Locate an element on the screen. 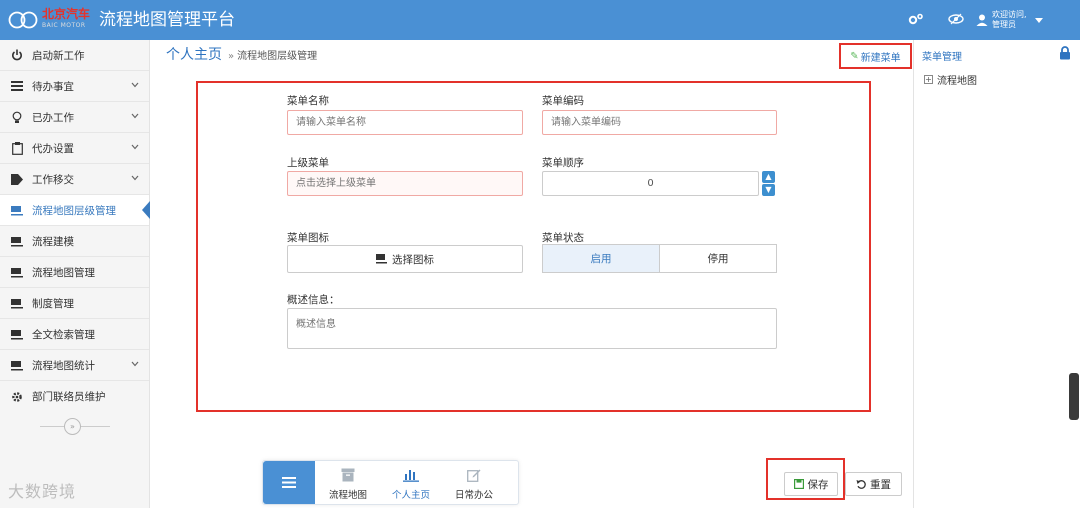 This screenshot has height=508, width=1080. menu-status-toggle: 启用 停用 is located at coordinates (659, 258).